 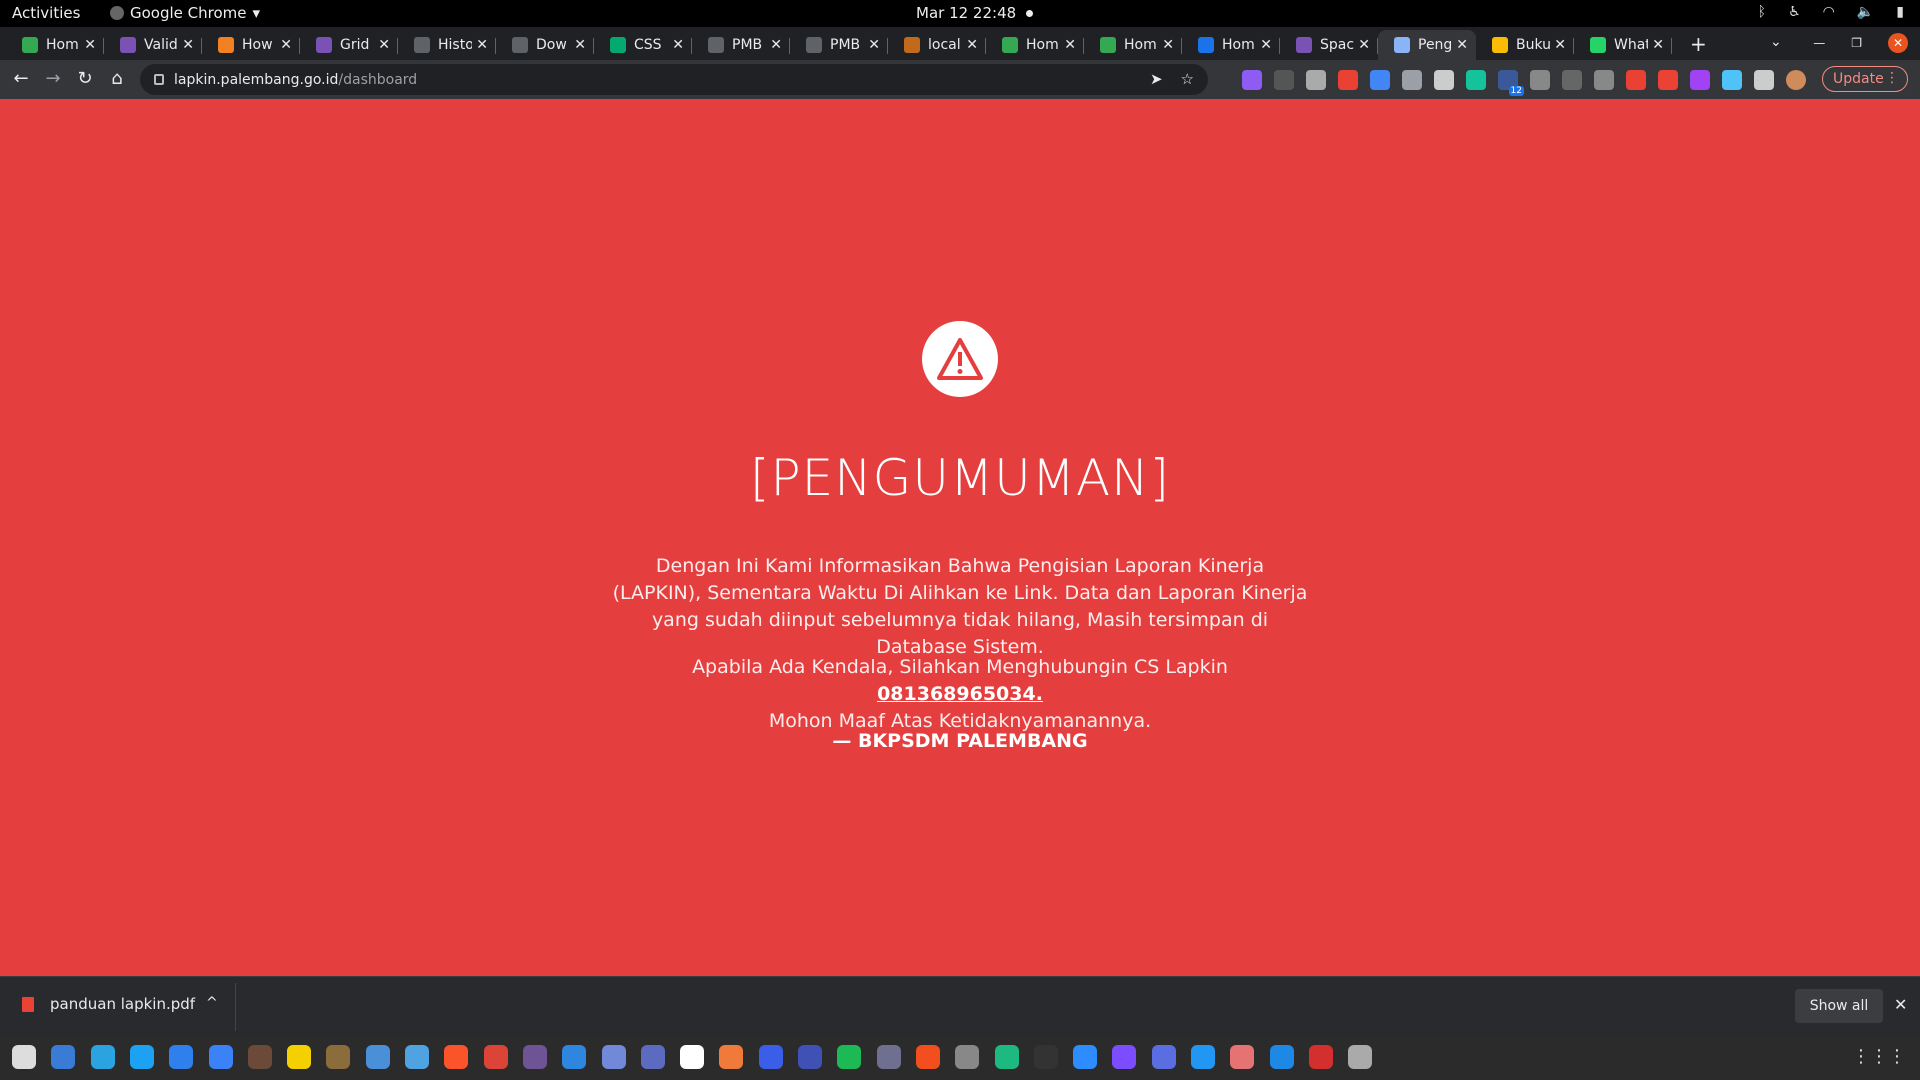 I want to click on tab-14: Peng ✕, so click(x=1427, y=45).